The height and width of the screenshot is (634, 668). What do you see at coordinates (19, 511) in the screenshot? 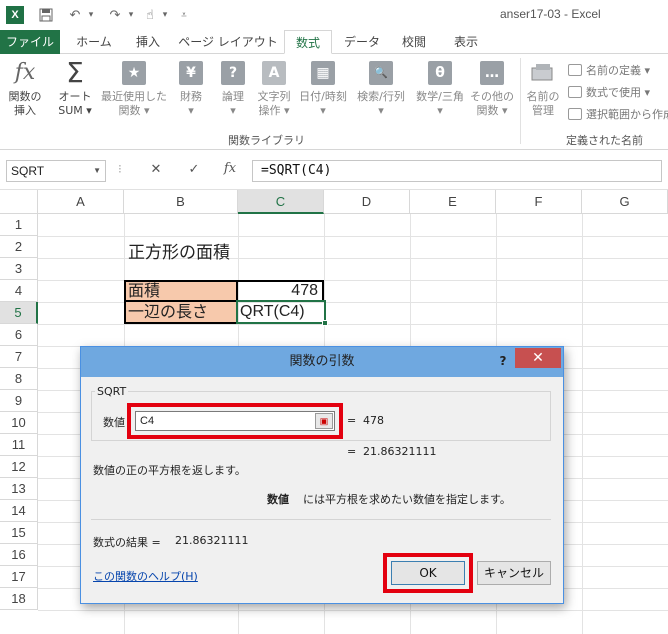
I see `row-header-14: 14` at bounding box center [19, 511].